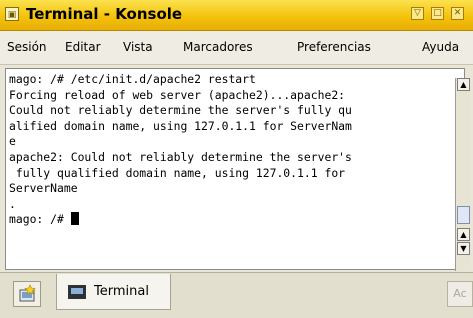 Image resolution: width=473 pixels, height=318 pixels. I want to click on menu-preferencias: Preferencias, so click(334, 47).